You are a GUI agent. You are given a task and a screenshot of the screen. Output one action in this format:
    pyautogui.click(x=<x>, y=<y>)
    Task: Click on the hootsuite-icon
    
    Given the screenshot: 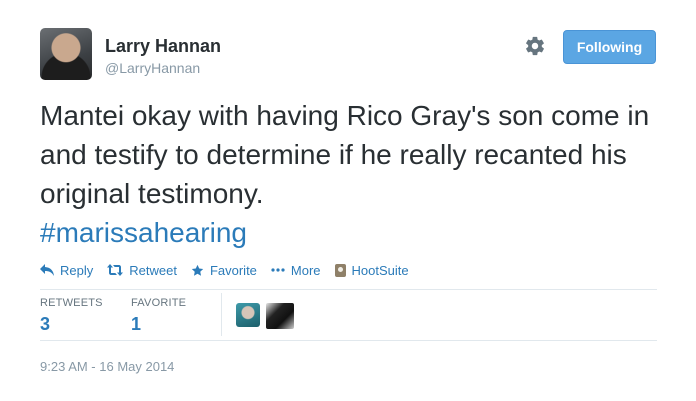 What is the action you would take?
    pyautogui.click(x=340, y=270)
    